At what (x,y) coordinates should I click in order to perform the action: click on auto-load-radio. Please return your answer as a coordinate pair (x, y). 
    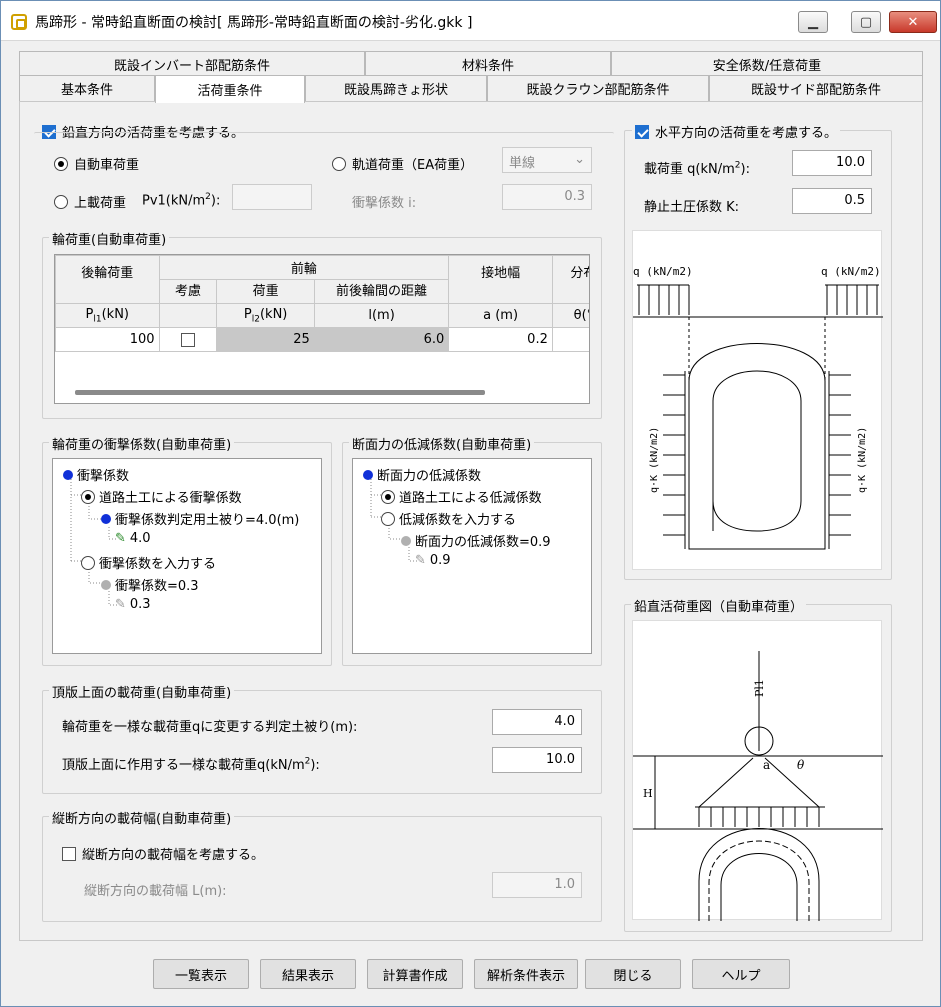
    Looking at the image, I should click on (61, 163).